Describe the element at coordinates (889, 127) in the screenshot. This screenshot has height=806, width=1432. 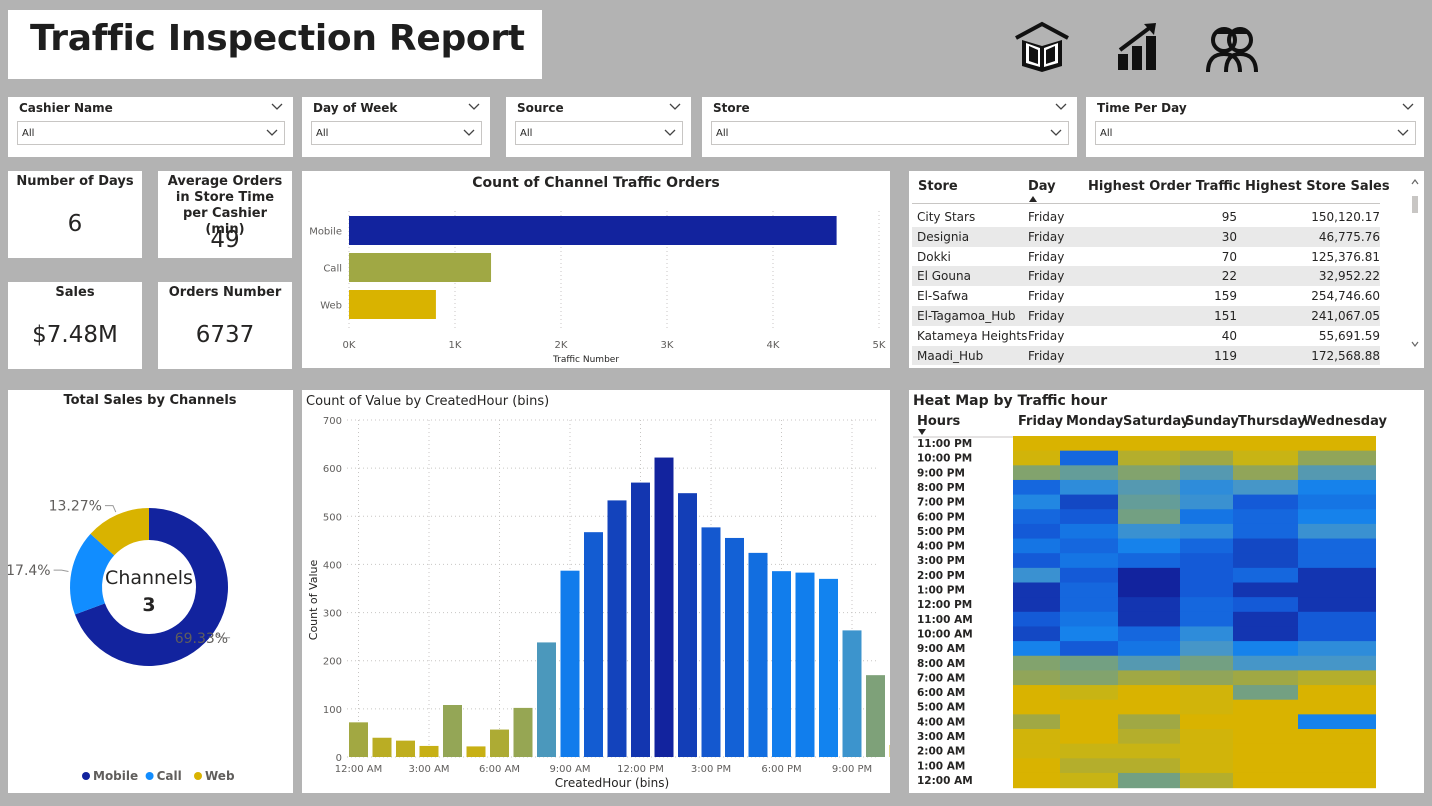
I see `slicer-store: Store All` at that location.